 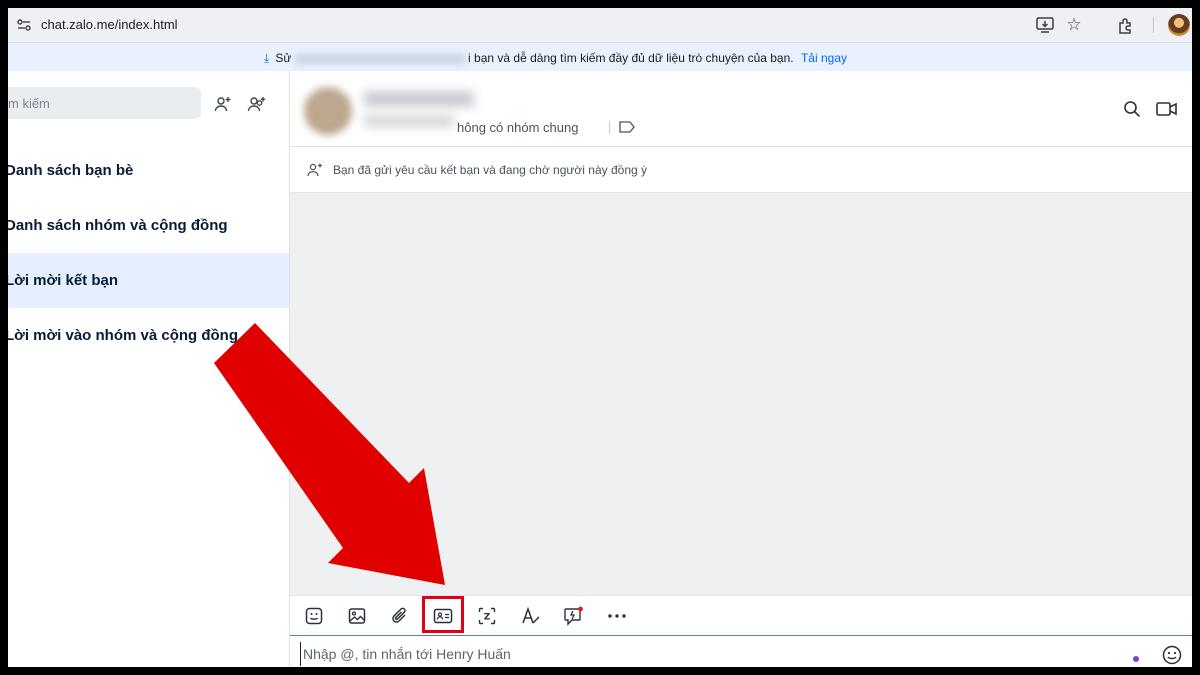 What do you see at coordinates (1125, 25) in the screenshot?
I see `extensions-icon` at bounding box center [1125, 25].